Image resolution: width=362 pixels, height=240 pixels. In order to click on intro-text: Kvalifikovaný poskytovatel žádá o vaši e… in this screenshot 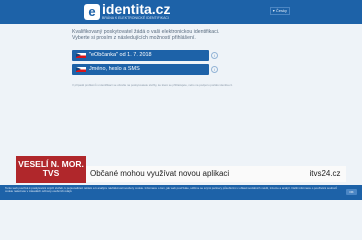, I will do `click(182, 35)`.